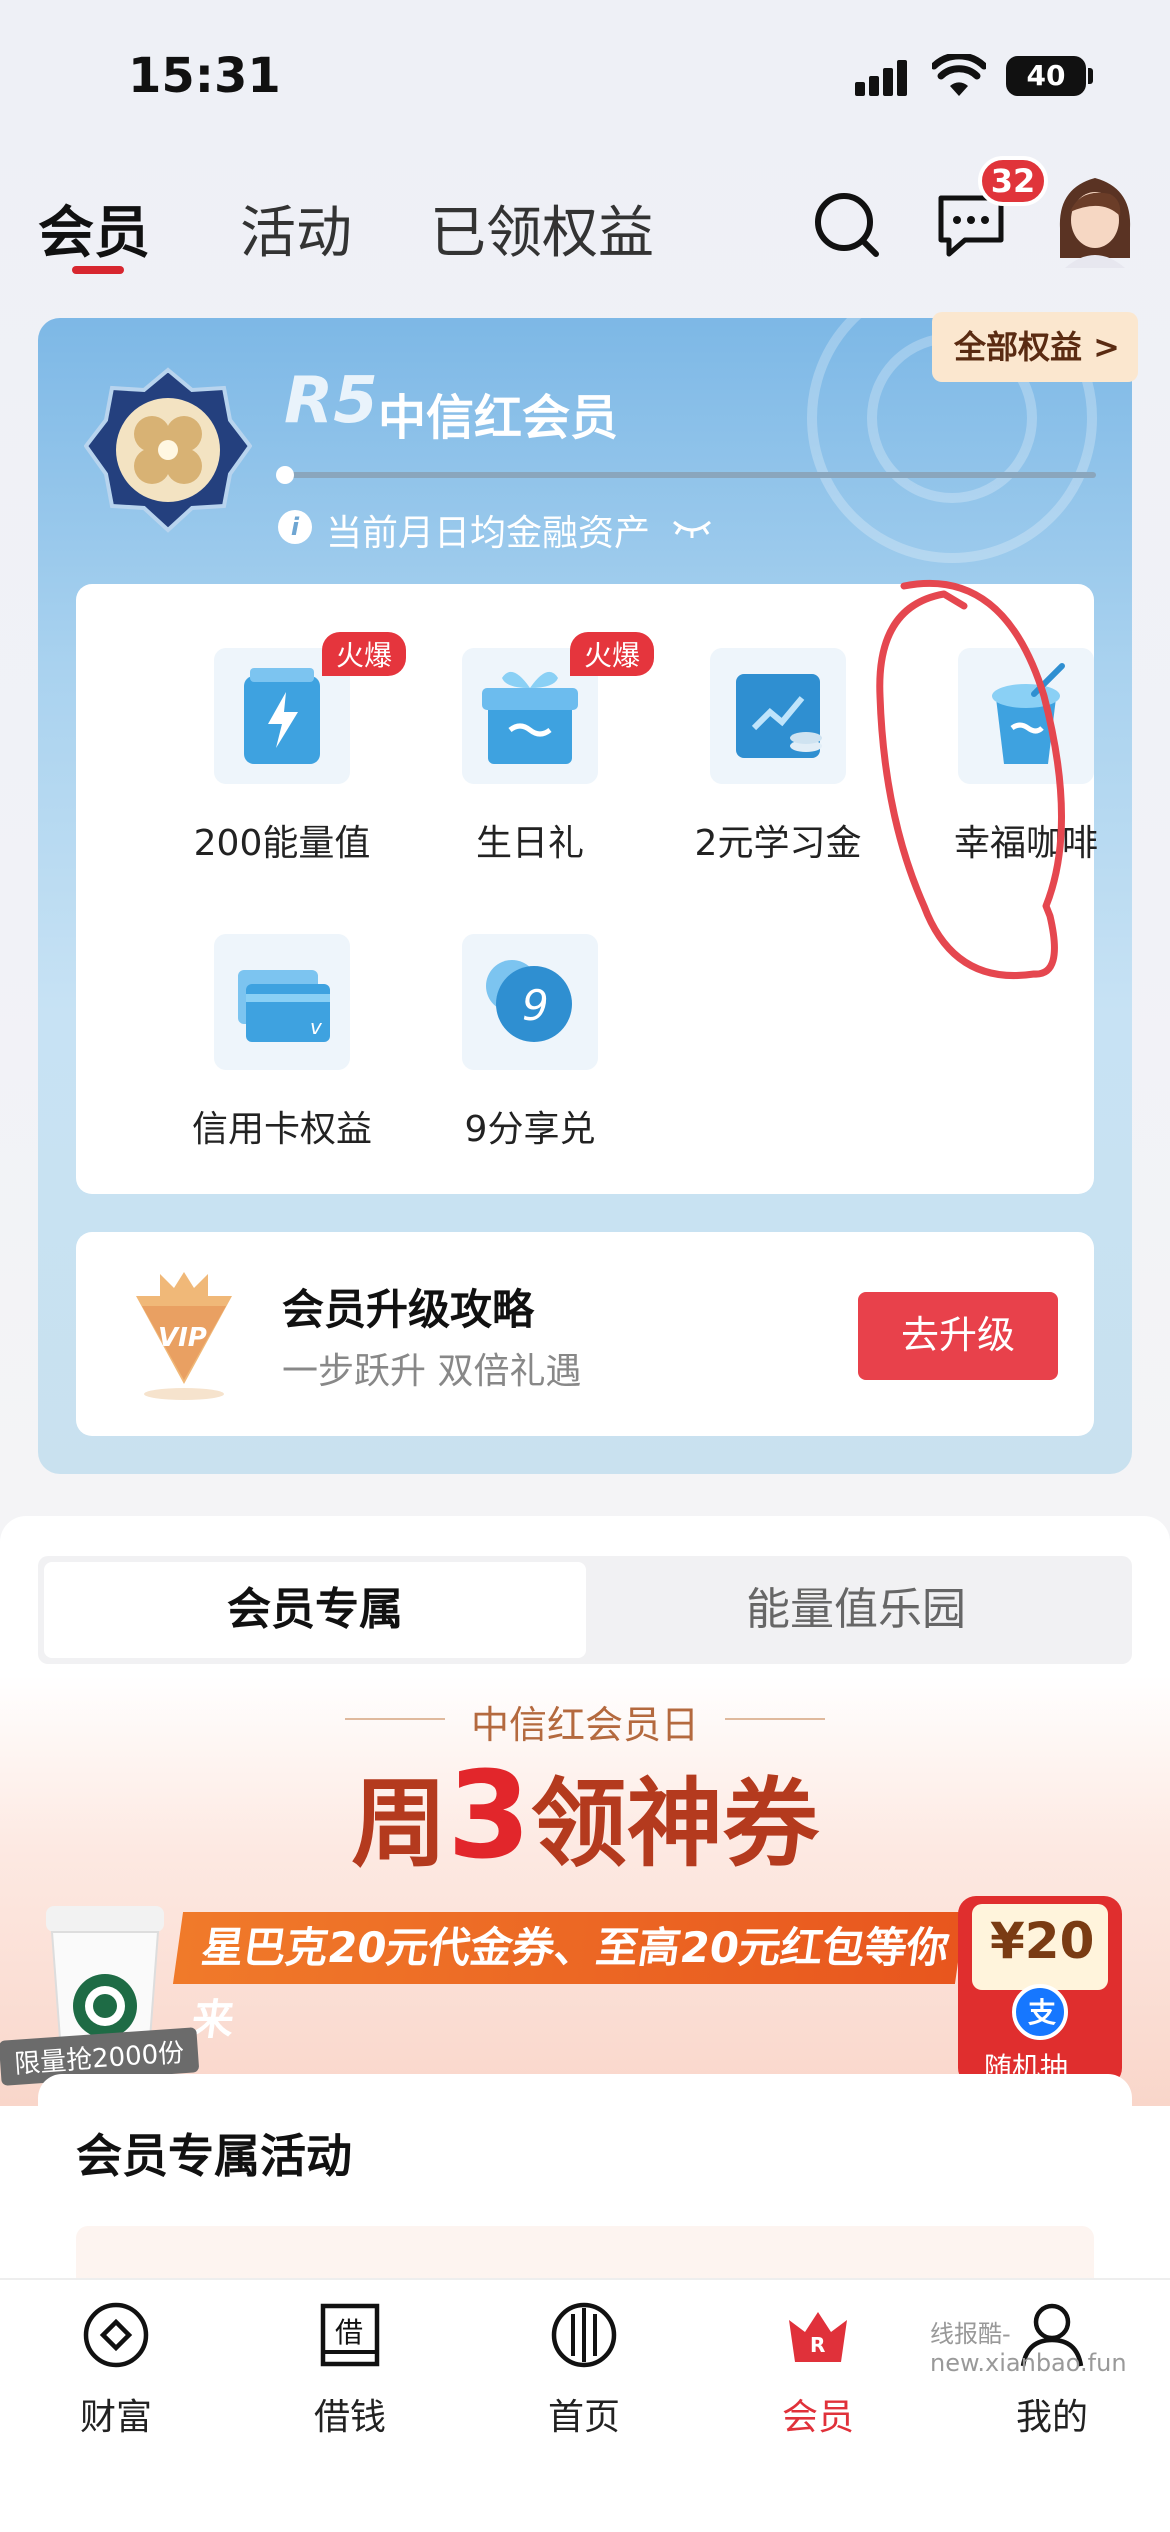 This screenshot has width=1170, height=2532. What do you see at coordinates (408, 1309) in the screenshot?
I see `upgrade-title: 会员升级攻略` at bounding box center [408, 1309].